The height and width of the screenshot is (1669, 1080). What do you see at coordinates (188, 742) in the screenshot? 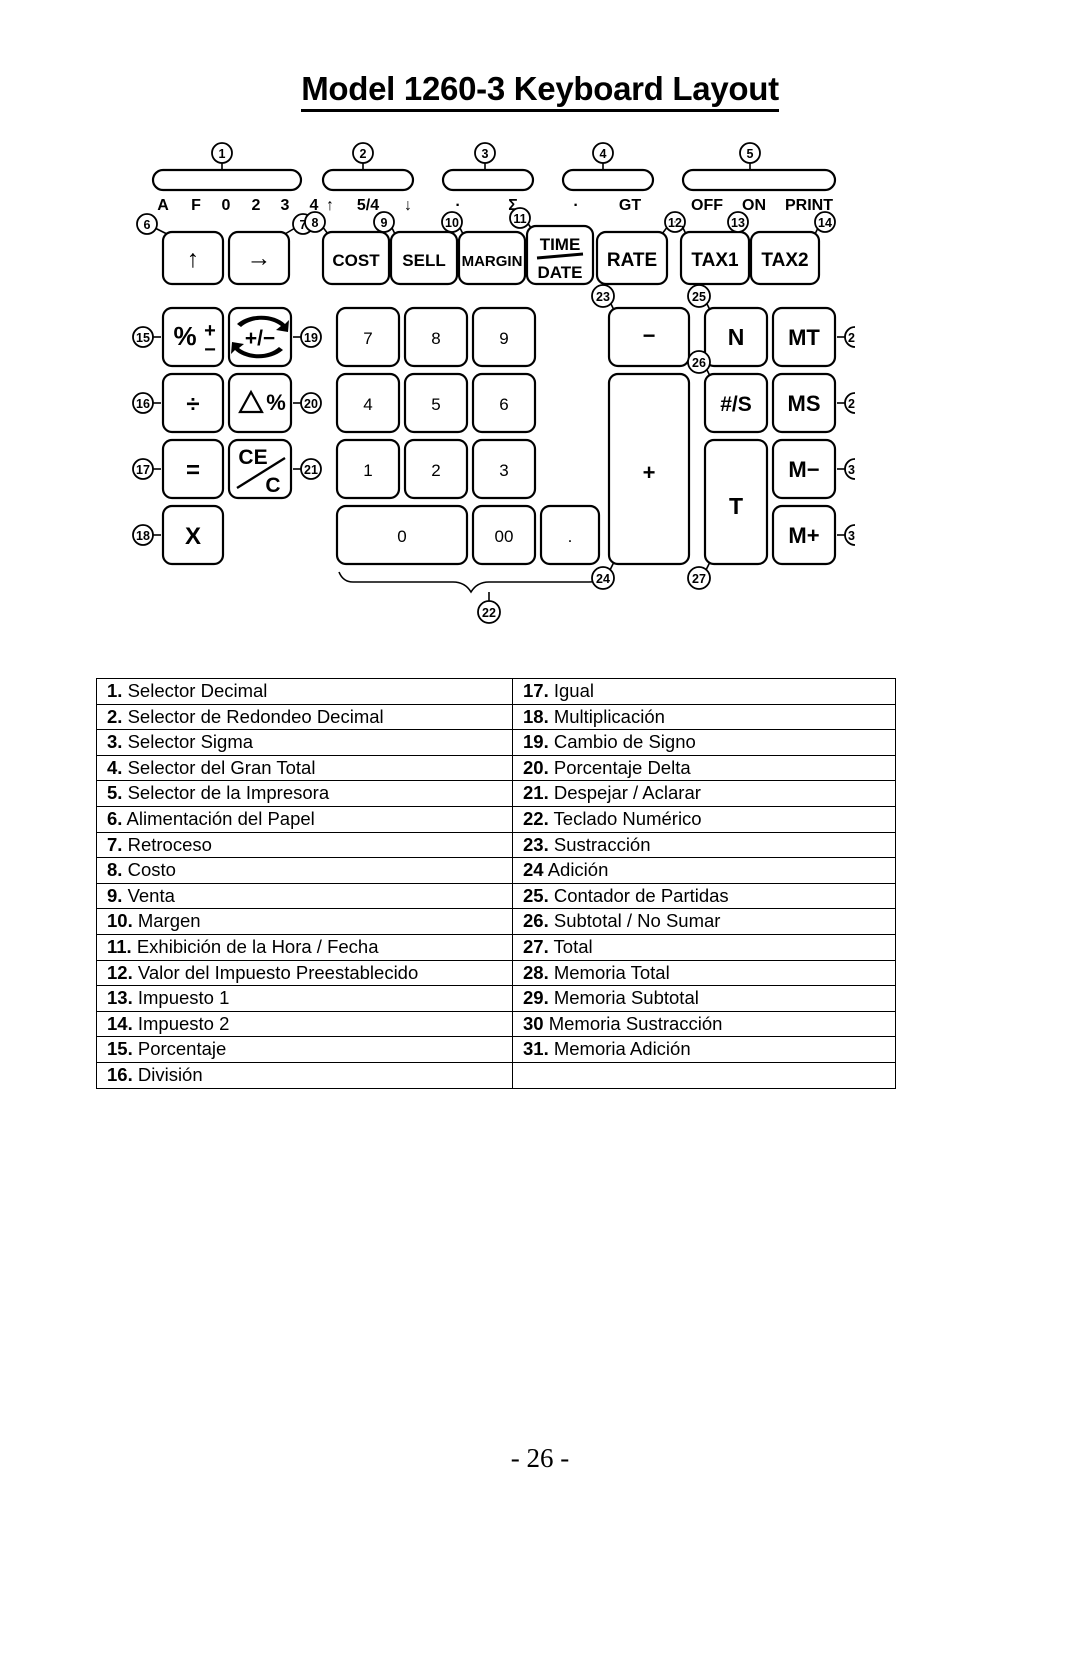
I see `legend-label: Selector Sigma` at bounding box center [188, 742].